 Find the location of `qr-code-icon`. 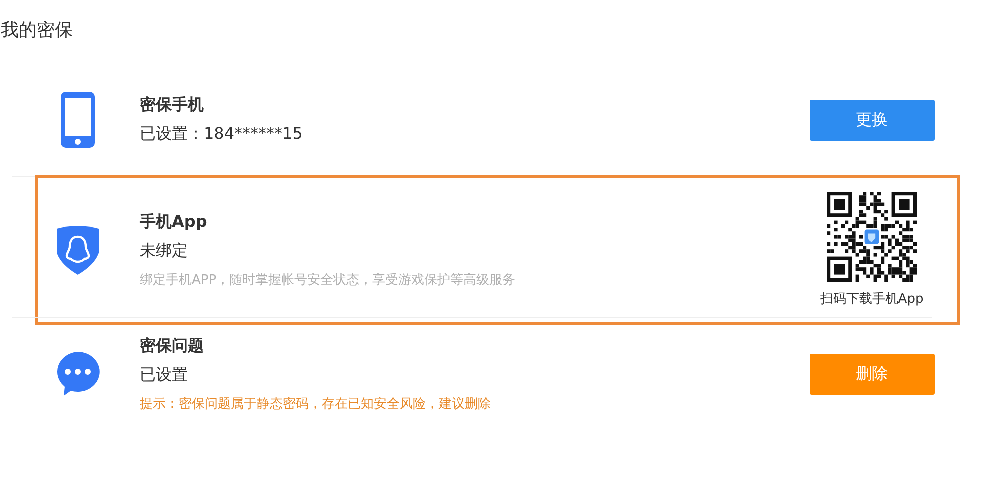

qr-code-icon is located at coordinates (872, 237).